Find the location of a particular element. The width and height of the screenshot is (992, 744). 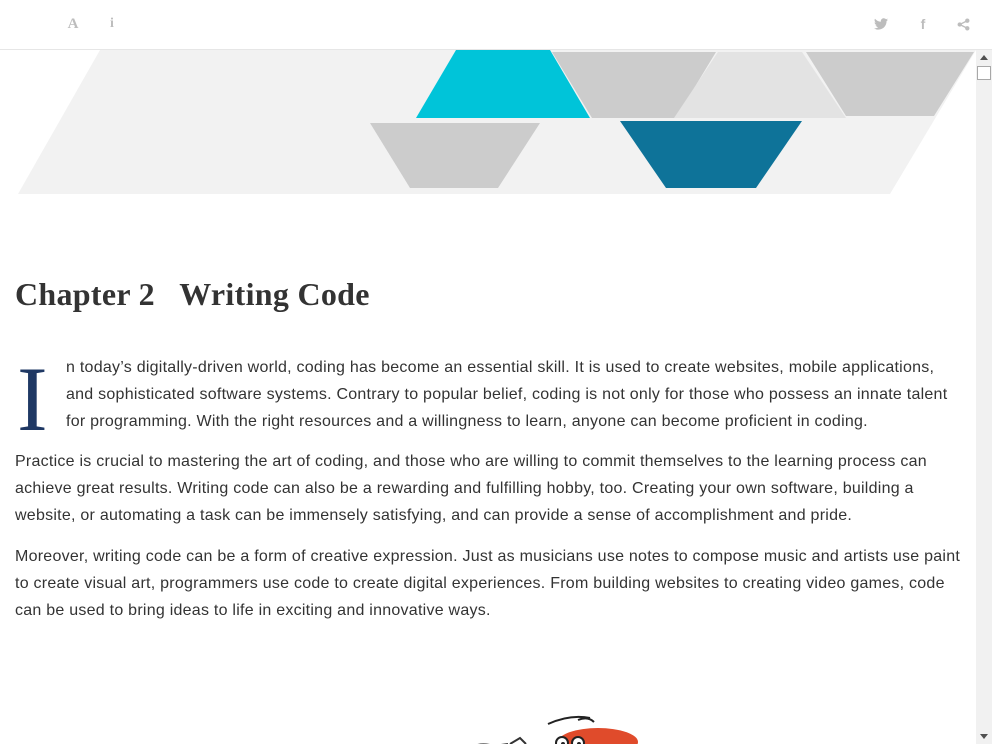

vertical-scrollbar is located at coordinates (984, 397).